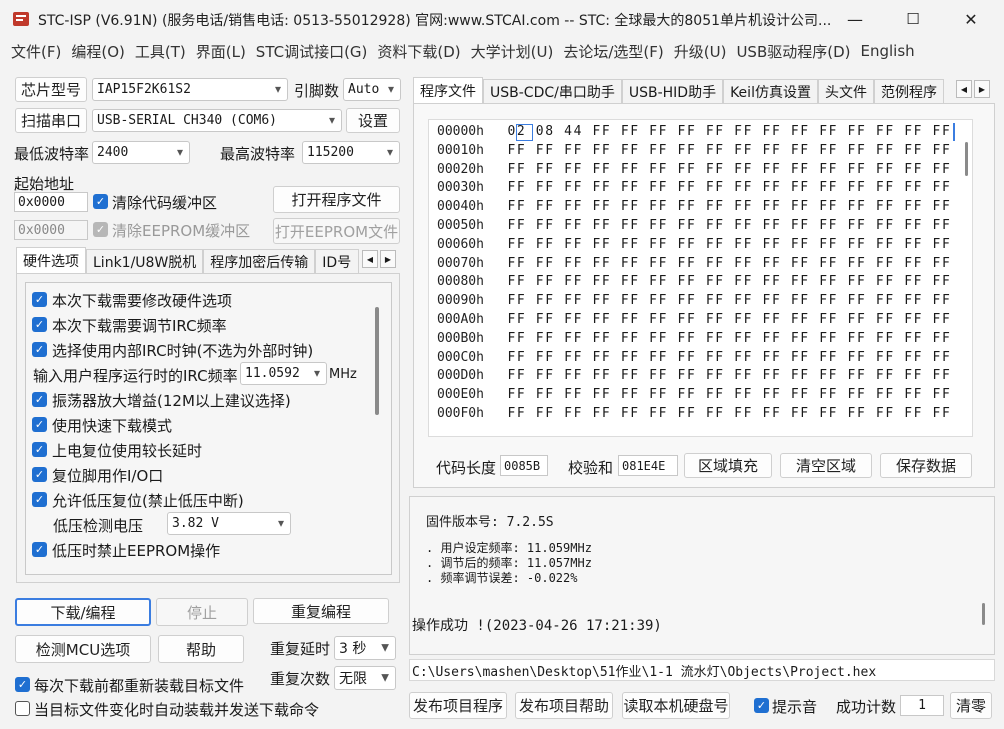  What do you see at coordinates (966, 159) in the screenshot?
I see `hex-vertical-scrollbar` at bounding box center [966, 159].